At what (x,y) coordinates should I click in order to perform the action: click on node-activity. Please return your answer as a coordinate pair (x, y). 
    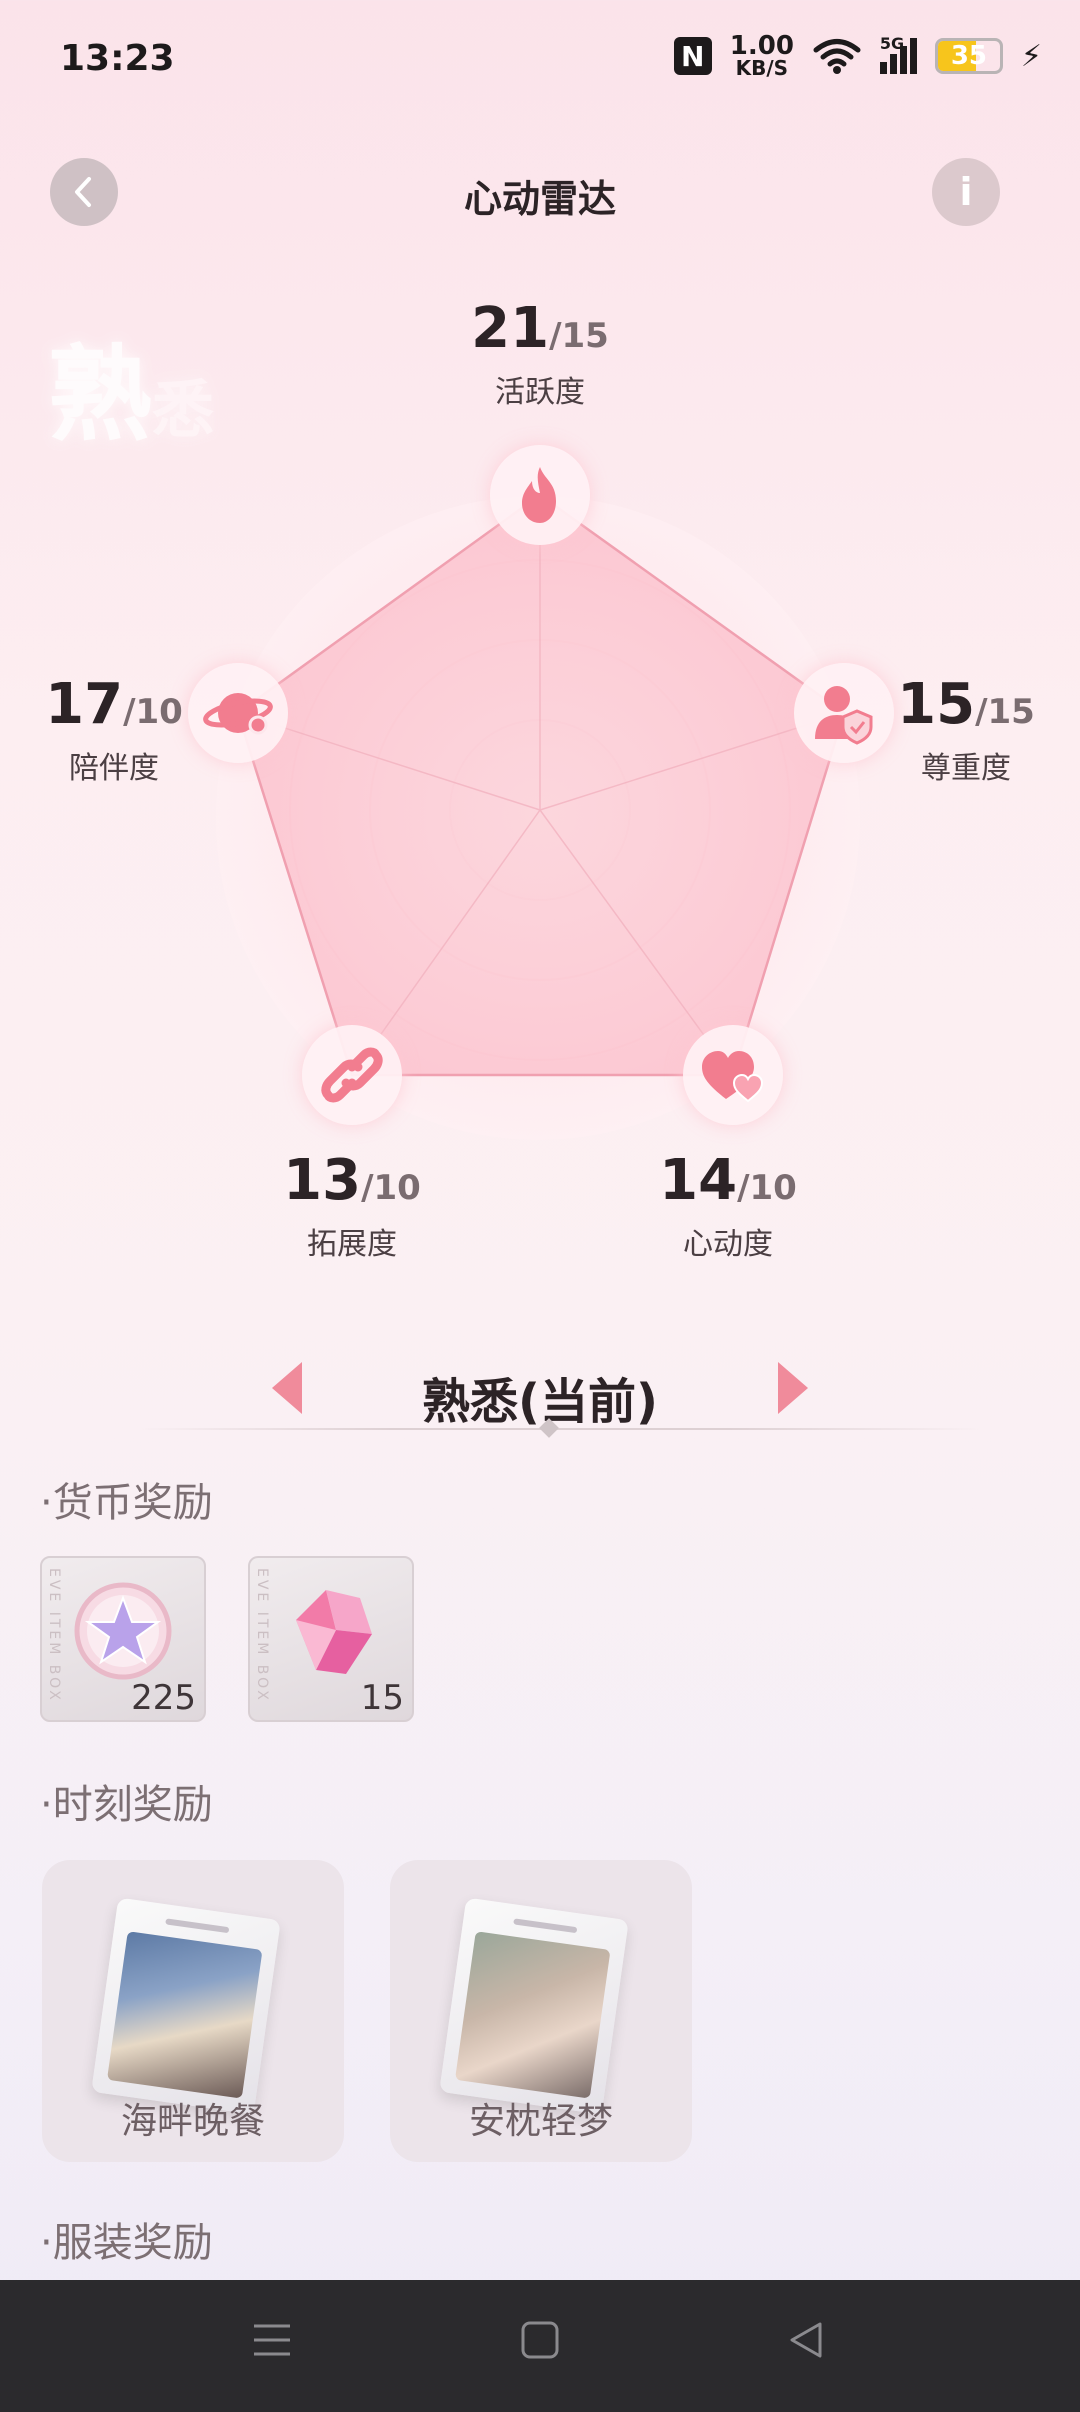
    Looking at the image, I should click on (540, 495).